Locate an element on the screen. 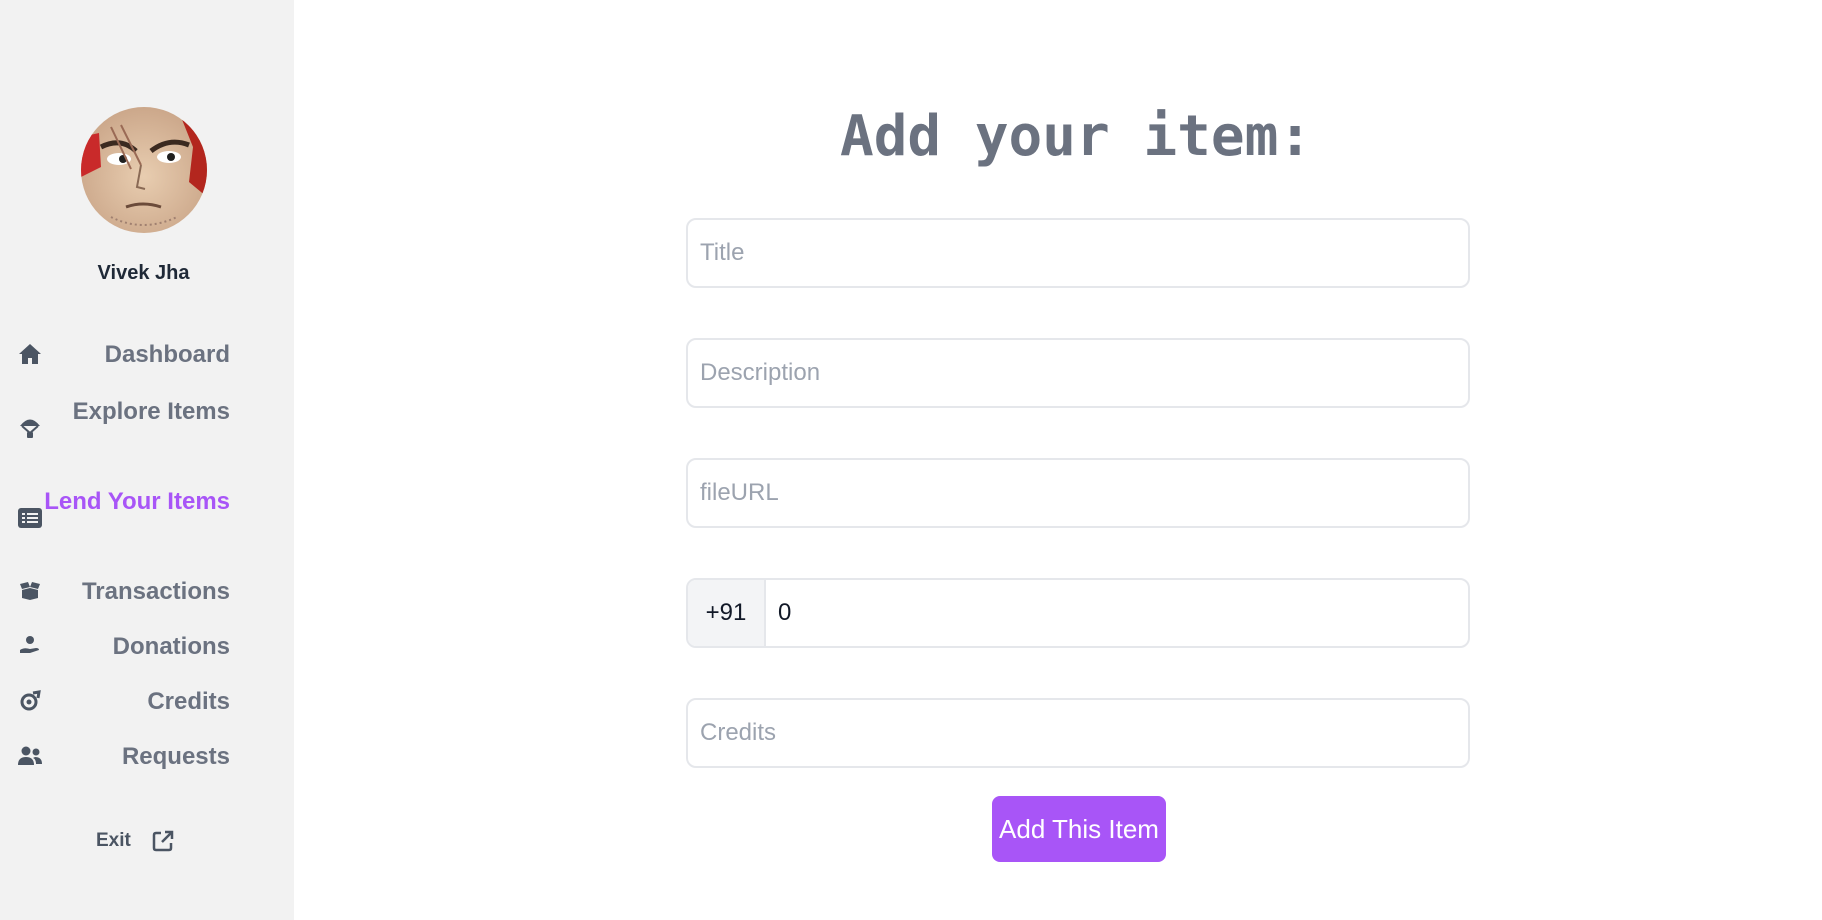 The width and height of the screenshot is (1822, 920). sidebar-item-label: Requests is located at coordinates (175, 756).